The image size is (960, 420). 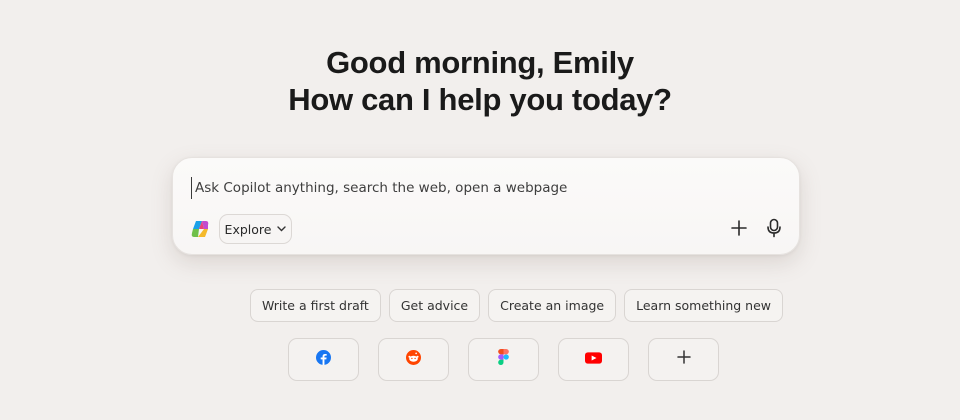 I want to click on chevron-down-icon, so click(x=282, y=230).